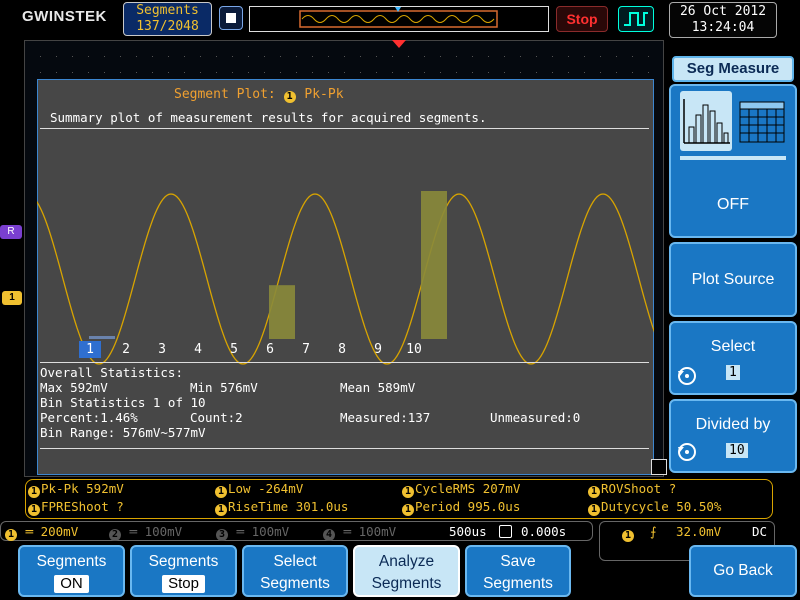  Describe the element at coordinates (378, 387) in the screenshot. I see `stat-mean: Mean 589mV` at that location.